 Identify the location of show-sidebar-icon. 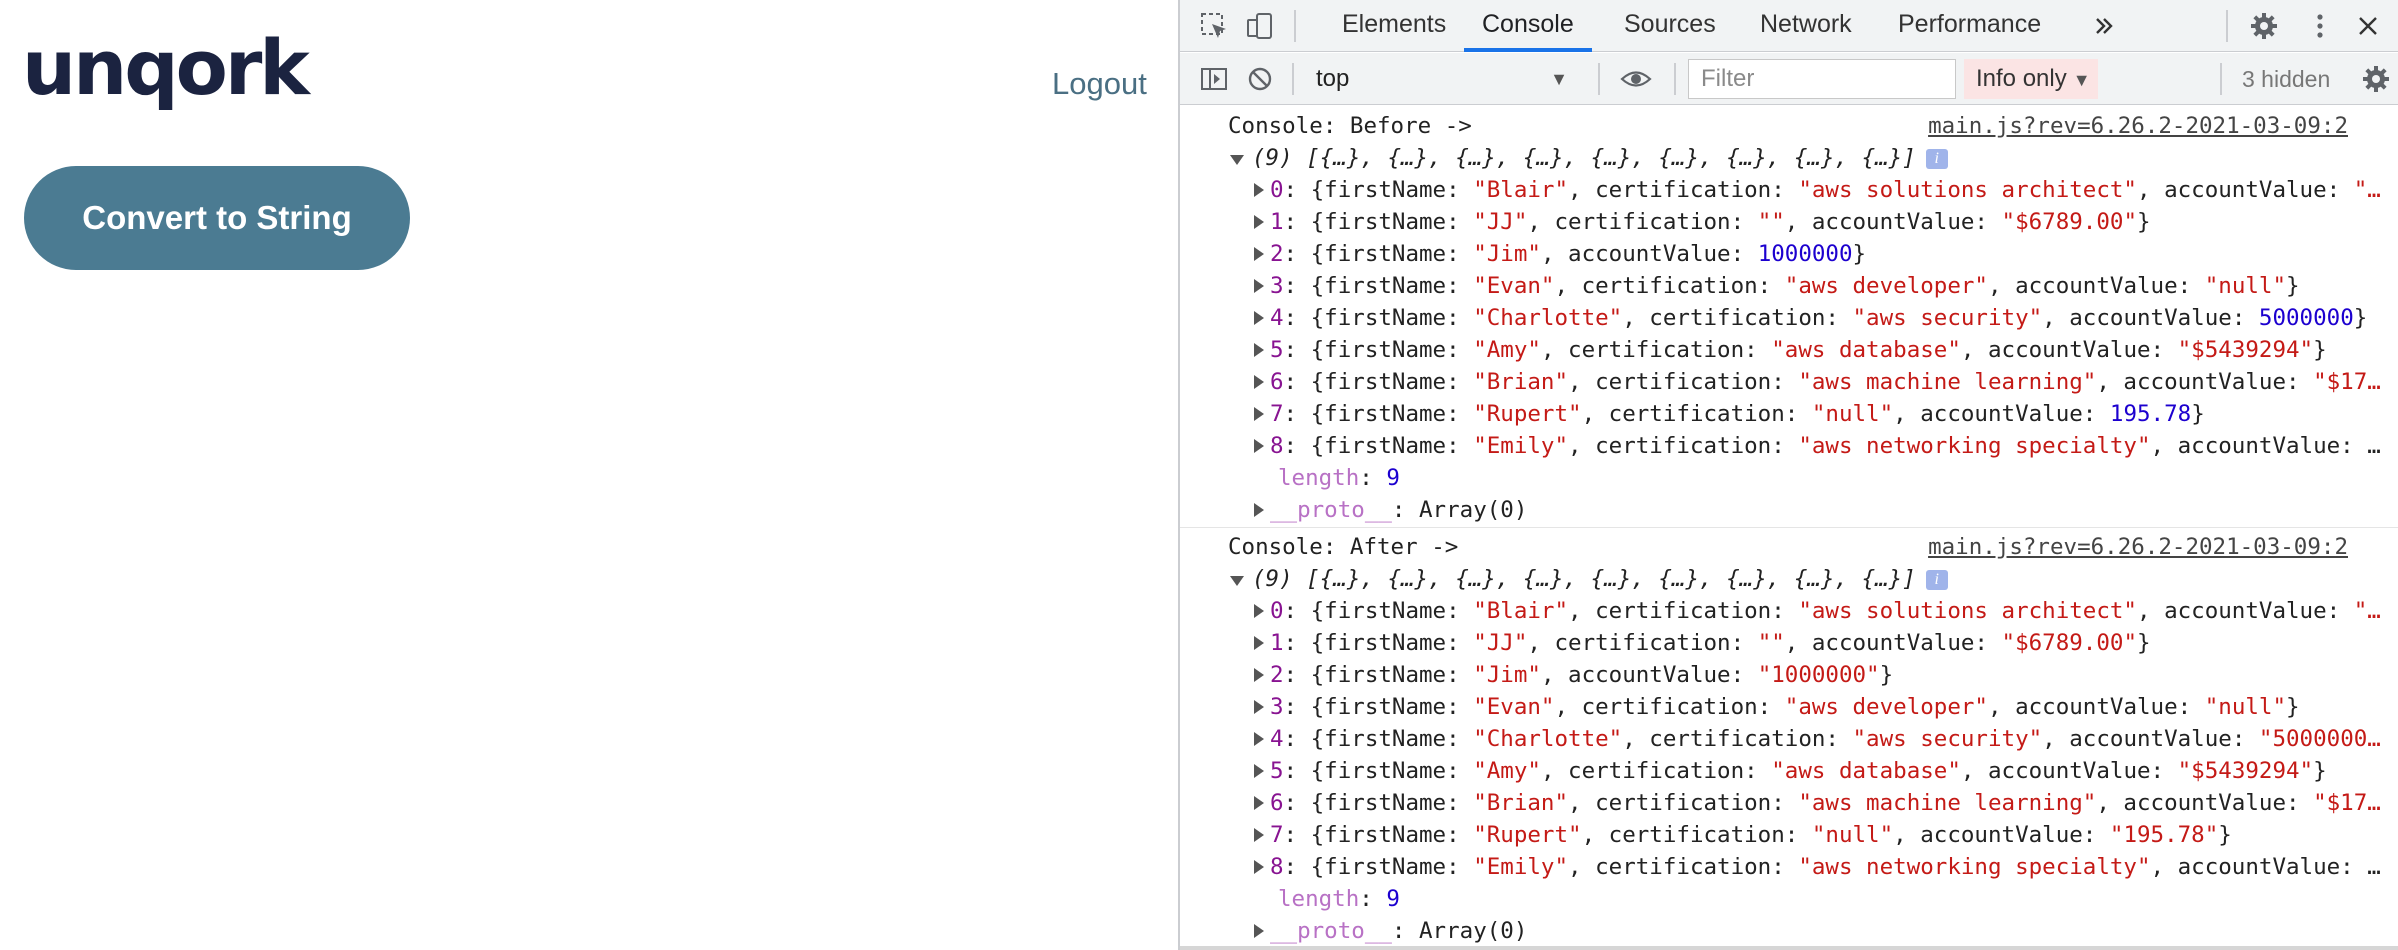
(1214, 79).